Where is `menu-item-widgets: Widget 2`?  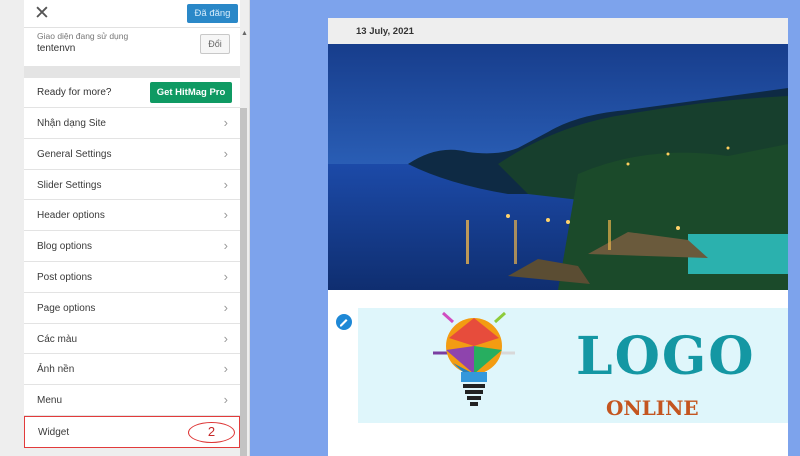 menu-item-widgets: Widget 2 is located at coordinates (132, 431).